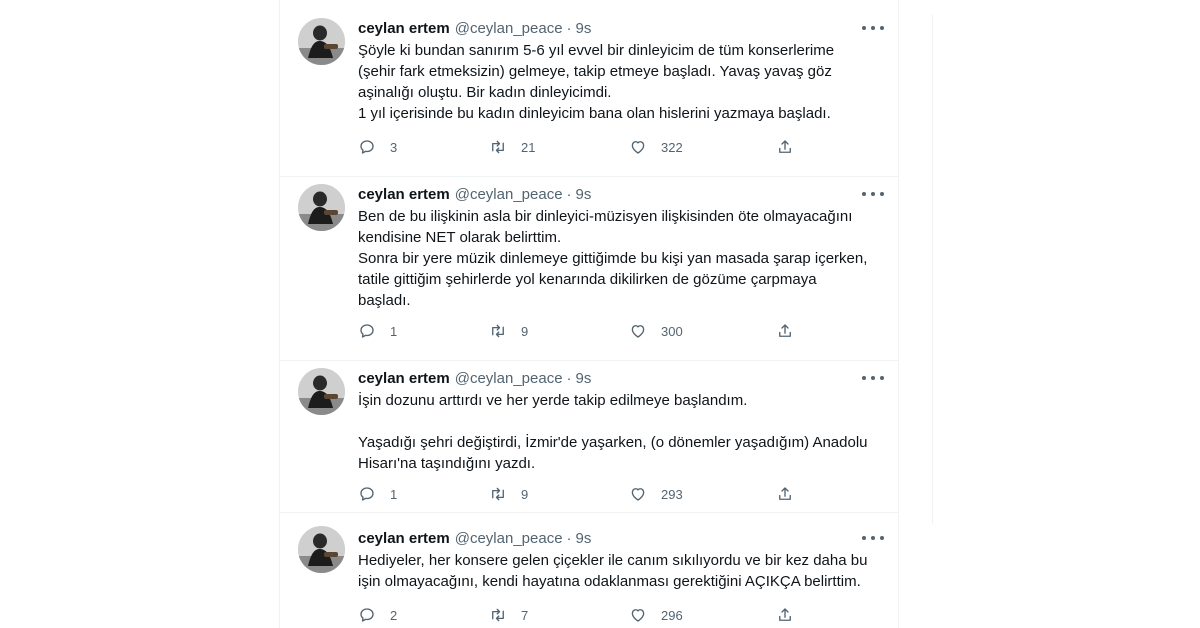 This screenshot has height=628, width=1200. I want to click on retweet-count: 7, so click(525, 615).